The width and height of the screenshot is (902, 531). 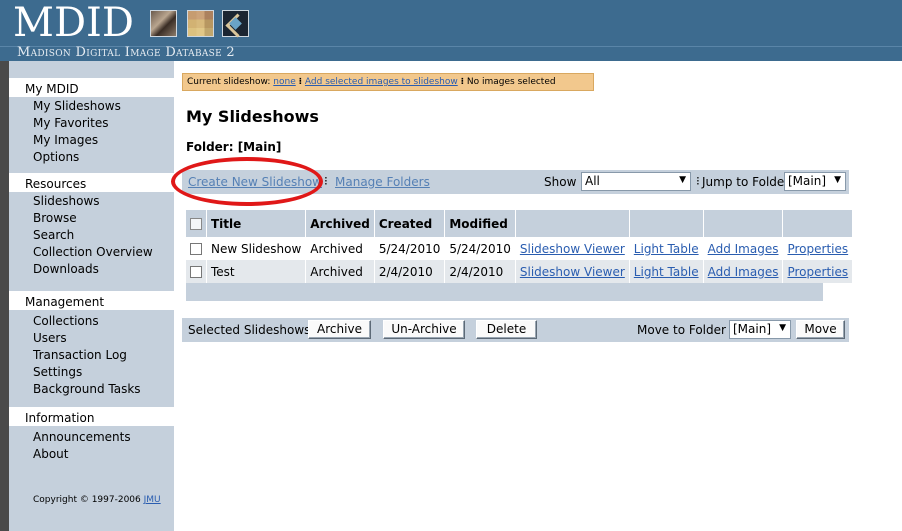 I want to click on row-title: Test, so click(x=256, y=271).